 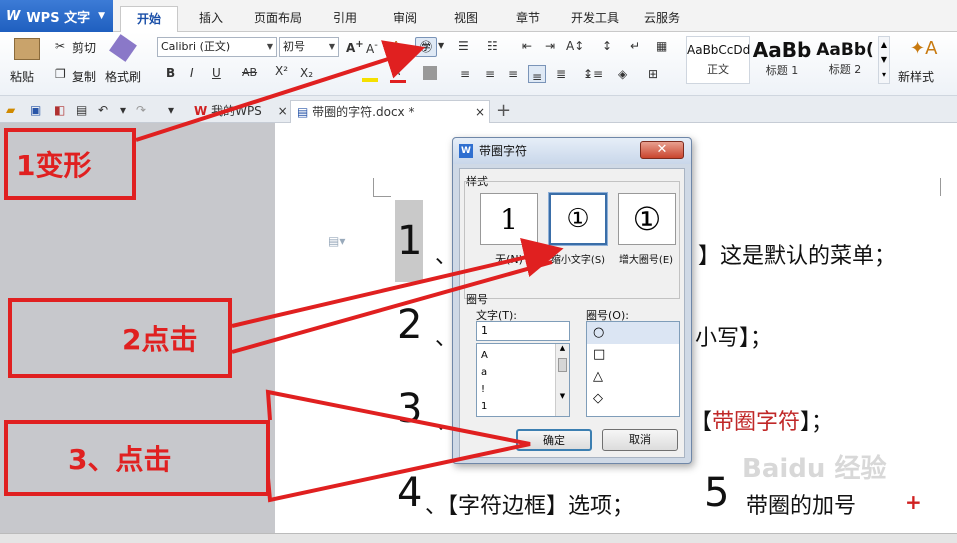 What do you see at coordinates (392, 307) in the screenshot?
I see `arrow-to-shrink-option-edge` at bounding box center [392, 307].